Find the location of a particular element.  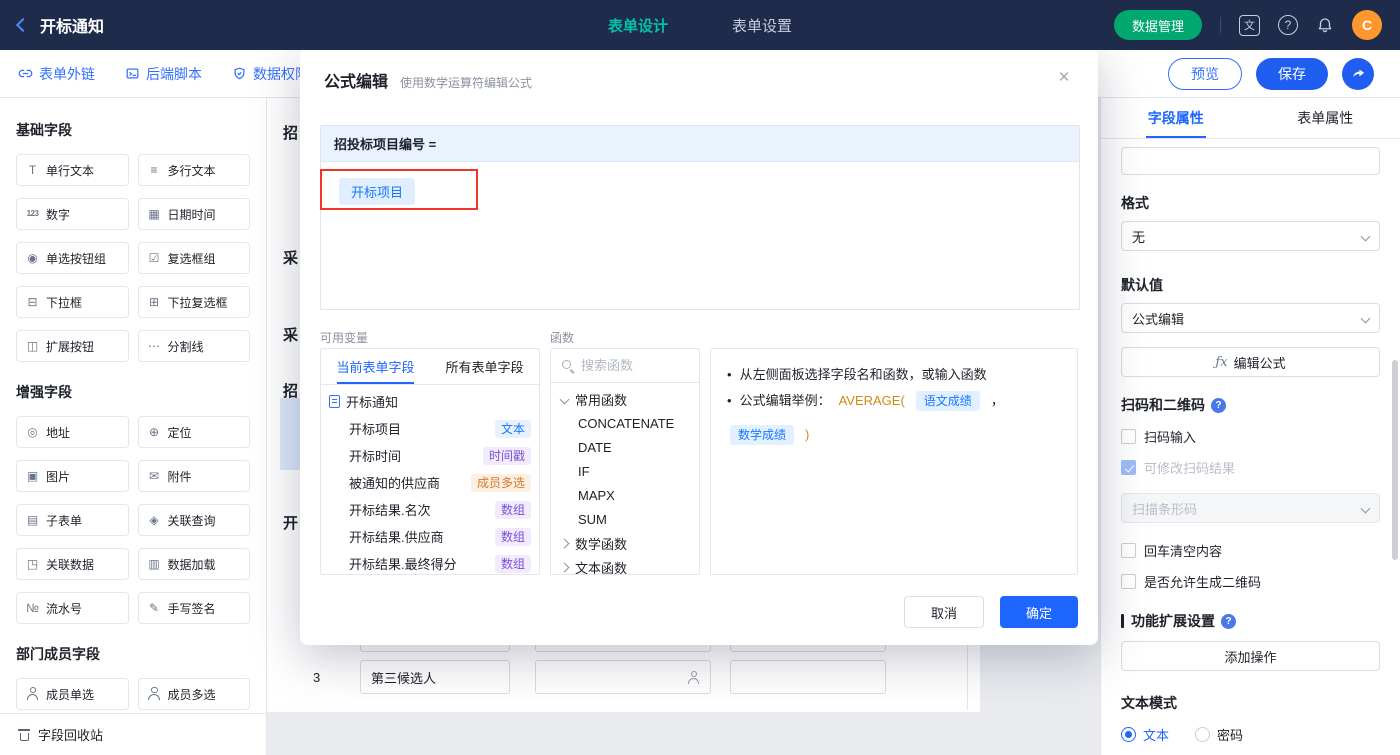

data-permission-button: 数据权限 is located at coordinates (270, 74).